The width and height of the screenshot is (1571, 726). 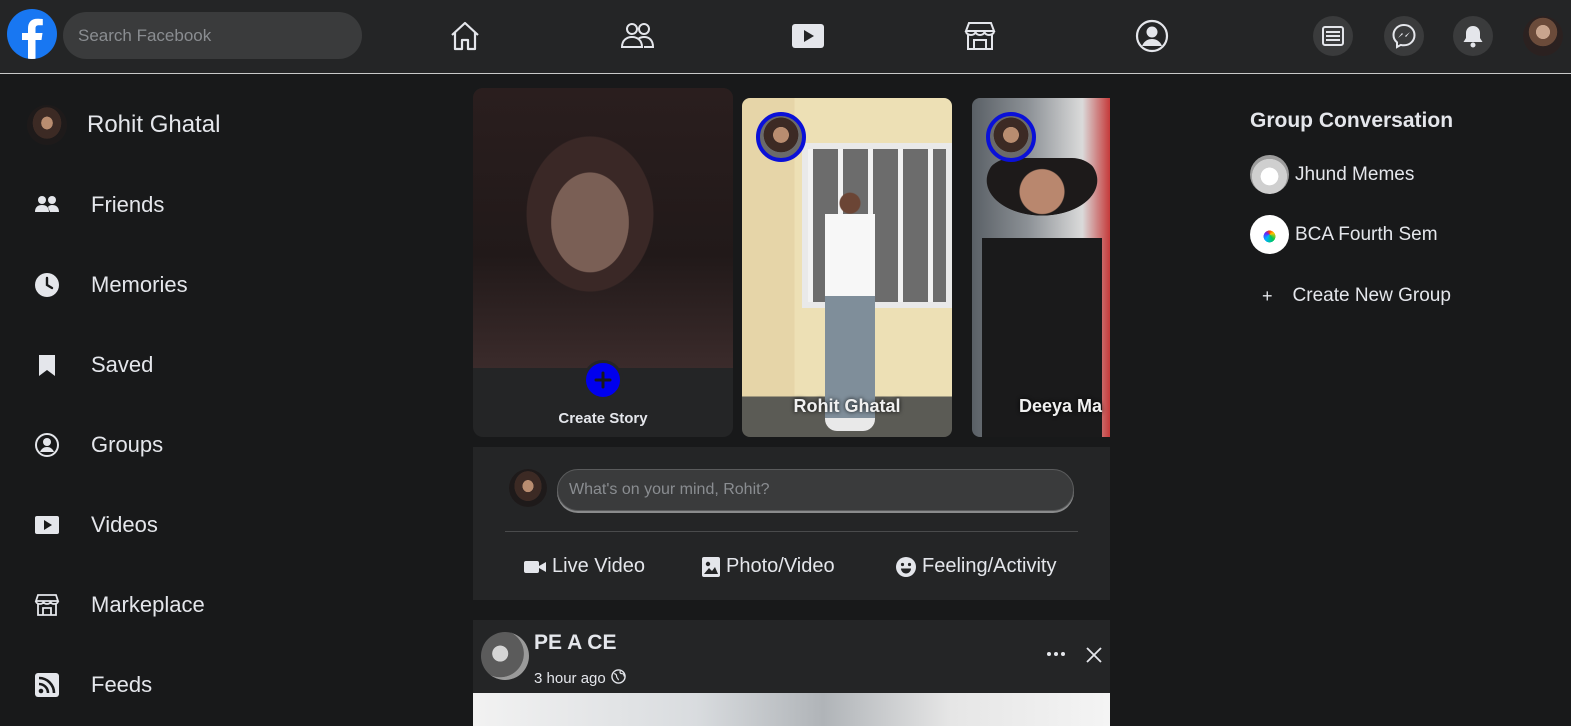 I want to click on facebook-logo-icon, so click(x=32, y=34).